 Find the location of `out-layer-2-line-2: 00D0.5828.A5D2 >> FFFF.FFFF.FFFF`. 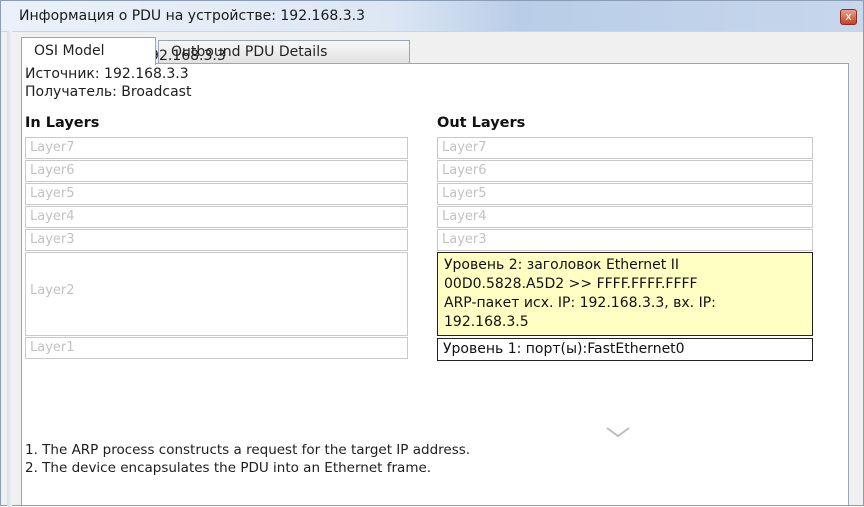

out-layer-2-line-2: 00D0.5828.A5D2 >> FFFF.FFFF.FFFF is located at coordinates (571, 284).